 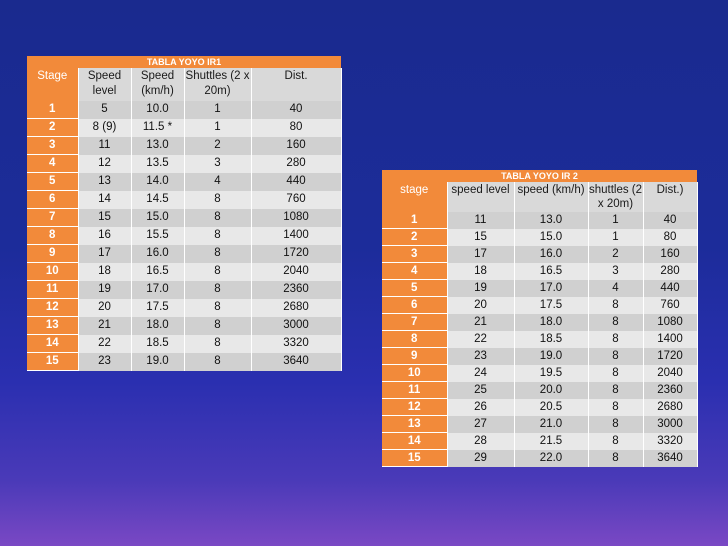 I want to click on table-row: 13 27 21.0 8 3000, so click(x=540, y=424).